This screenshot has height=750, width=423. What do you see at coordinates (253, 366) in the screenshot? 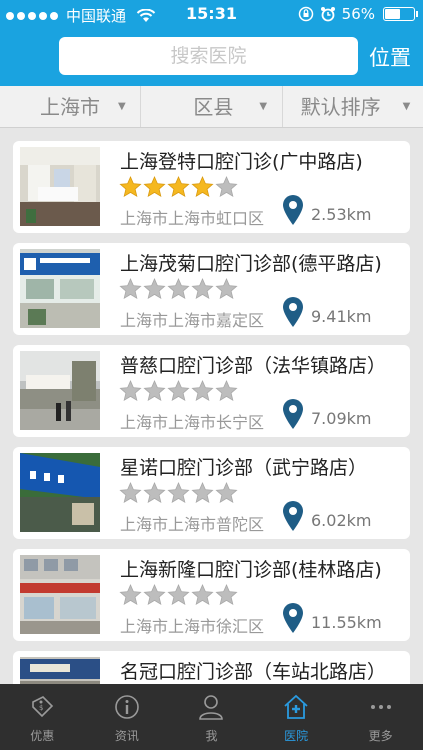
I see `hospital-name: 普慈口腔门诊部（法华镇路店）` at bounding box center [253, 366].